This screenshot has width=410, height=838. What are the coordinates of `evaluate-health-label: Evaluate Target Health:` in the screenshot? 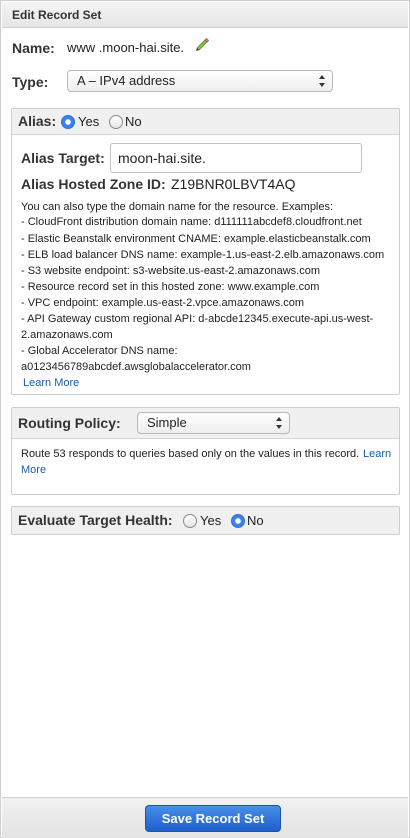 It's located at (95, 520).